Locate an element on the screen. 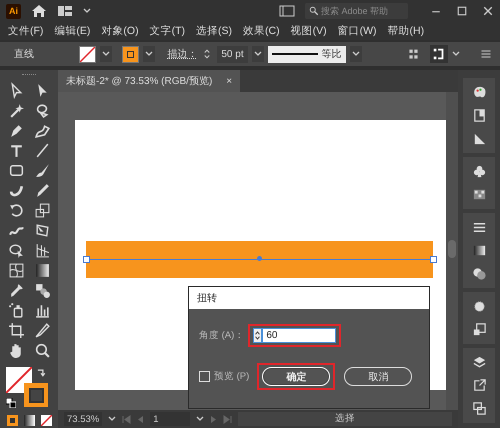 The width and height of the screenshot is (500, 428). layers-icon is located at coordinates (479, 362).